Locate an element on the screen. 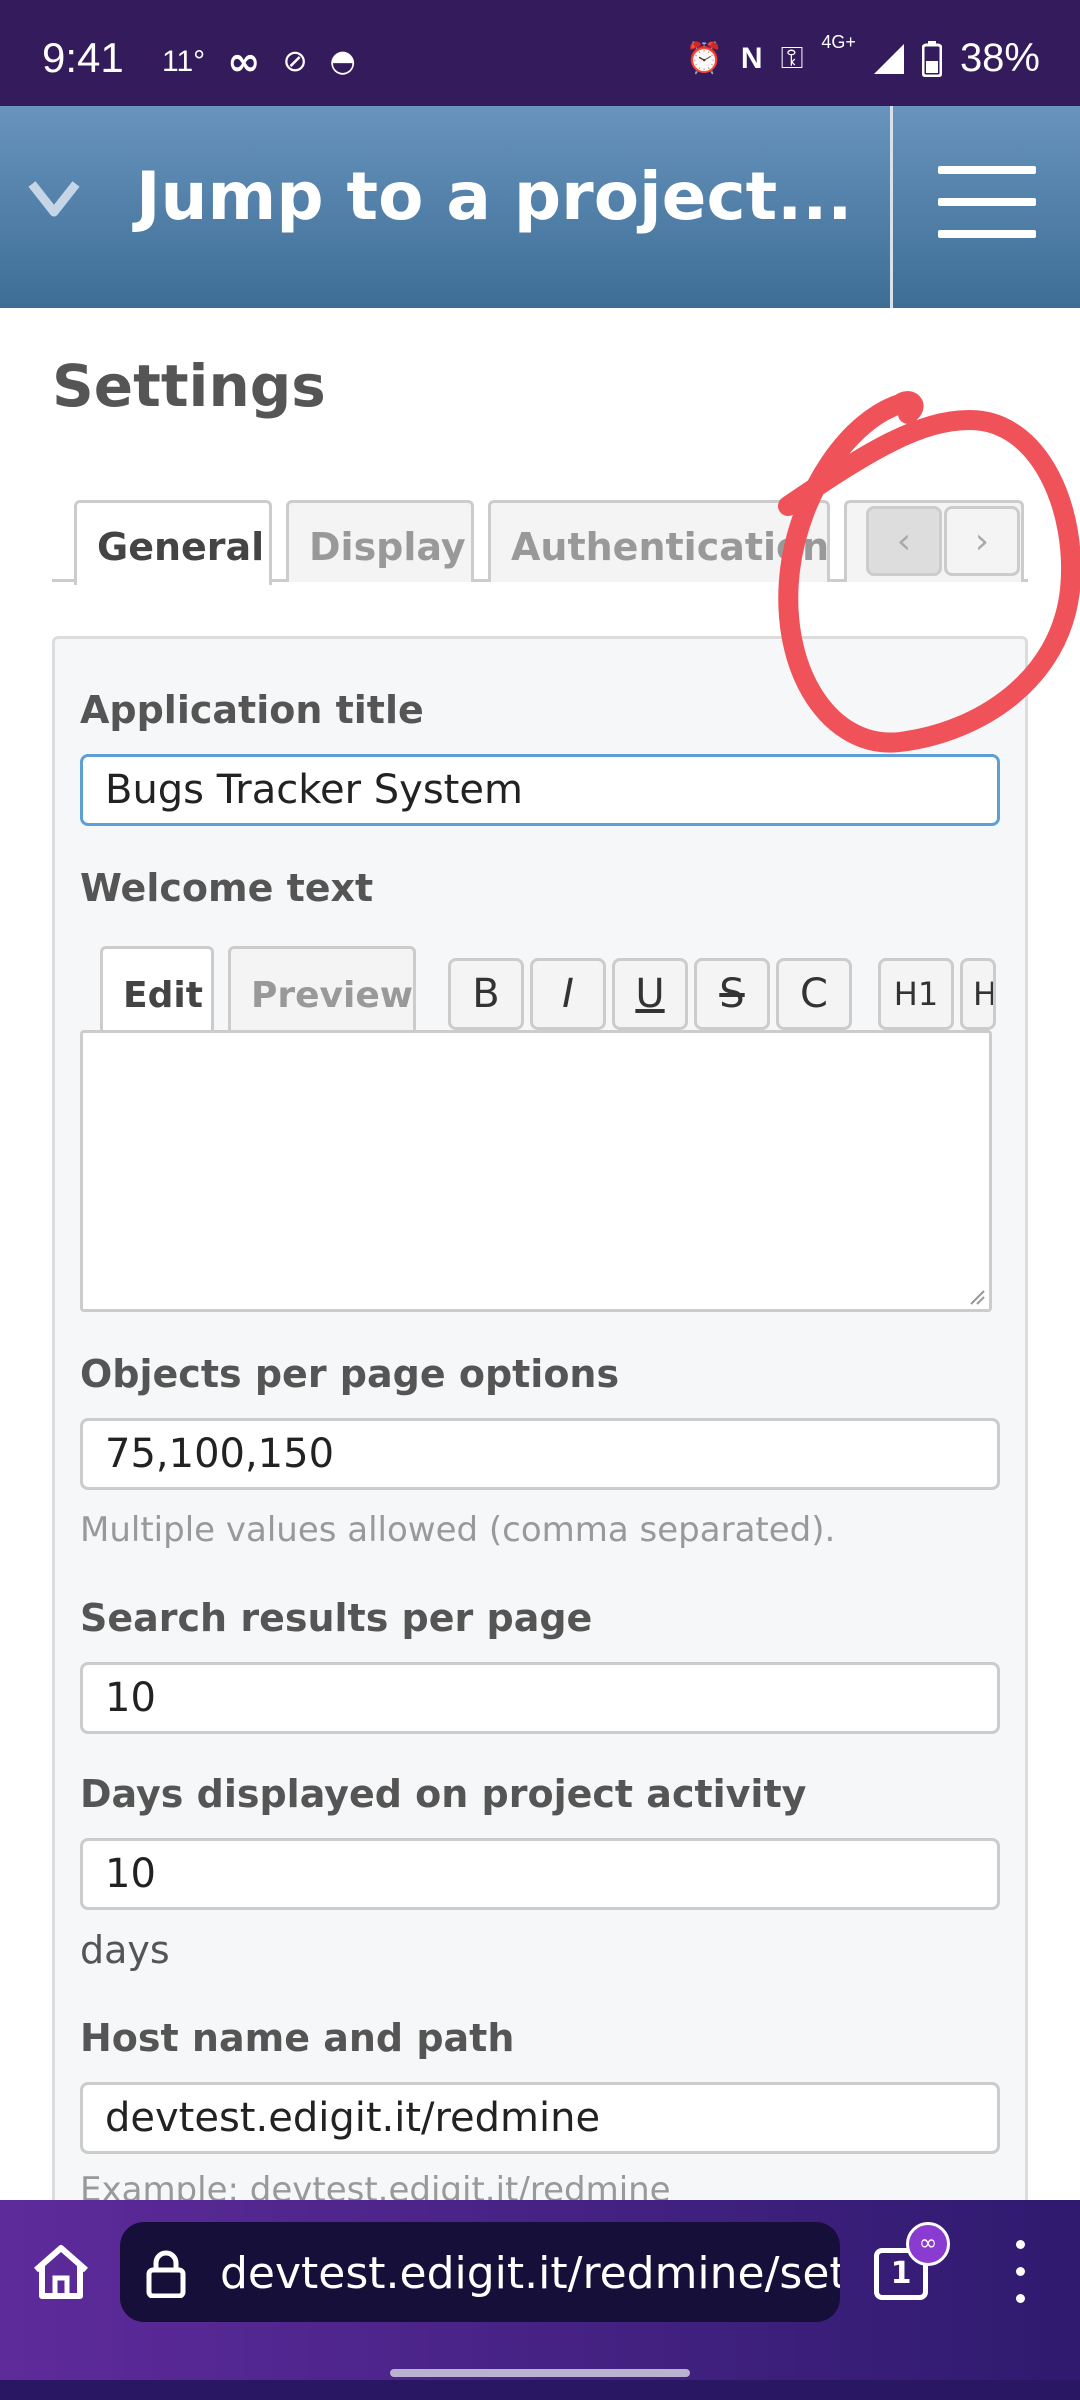  browser-bottom-bar: devtest.edigit.it/redmine/settings 1 ∞ is located at coordinates (540, 2290).